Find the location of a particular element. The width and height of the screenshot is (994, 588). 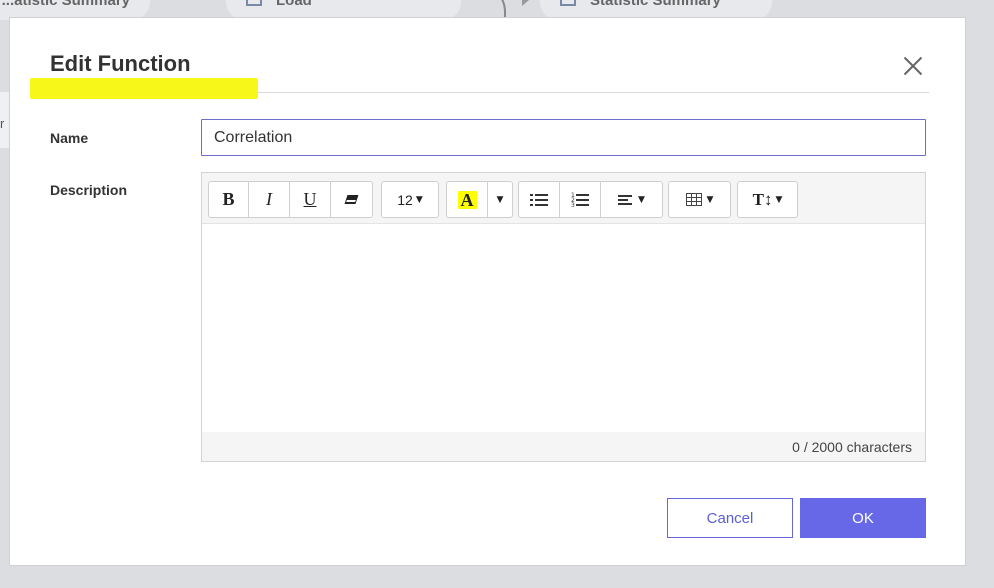

paragraph-group: 1 2 3 ▼ is located at coordinates (590, 199).